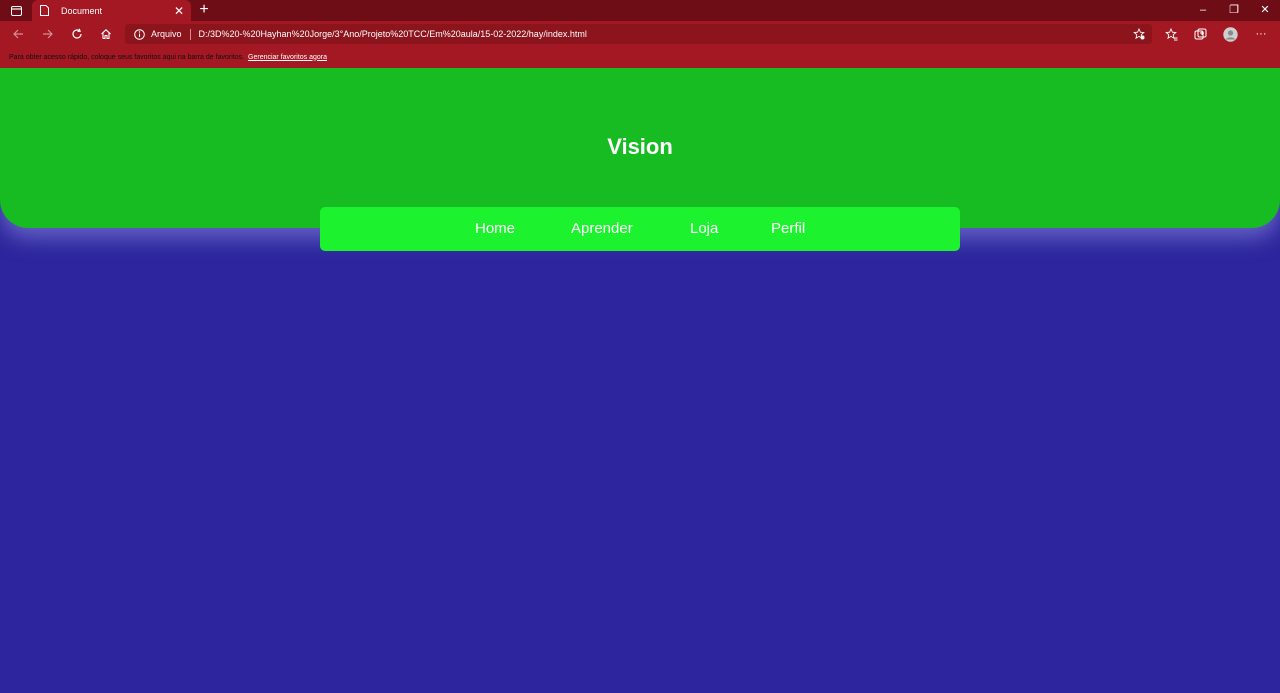 The image size is (1280, 693). What do you see at coordinates (287, 57) in the screenshot?
I see `manage-favorites-link: Gerenciar favoritos agora` at bounding box center [287, 57].